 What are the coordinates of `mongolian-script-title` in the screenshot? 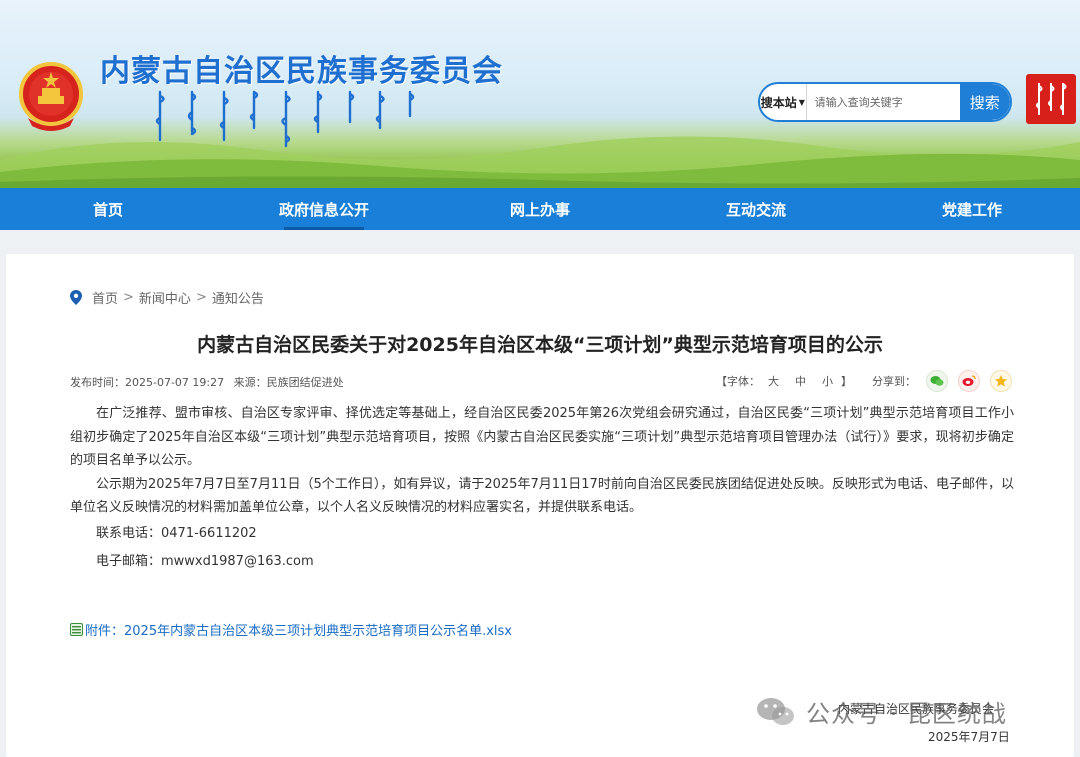 It's located at (285, 119).